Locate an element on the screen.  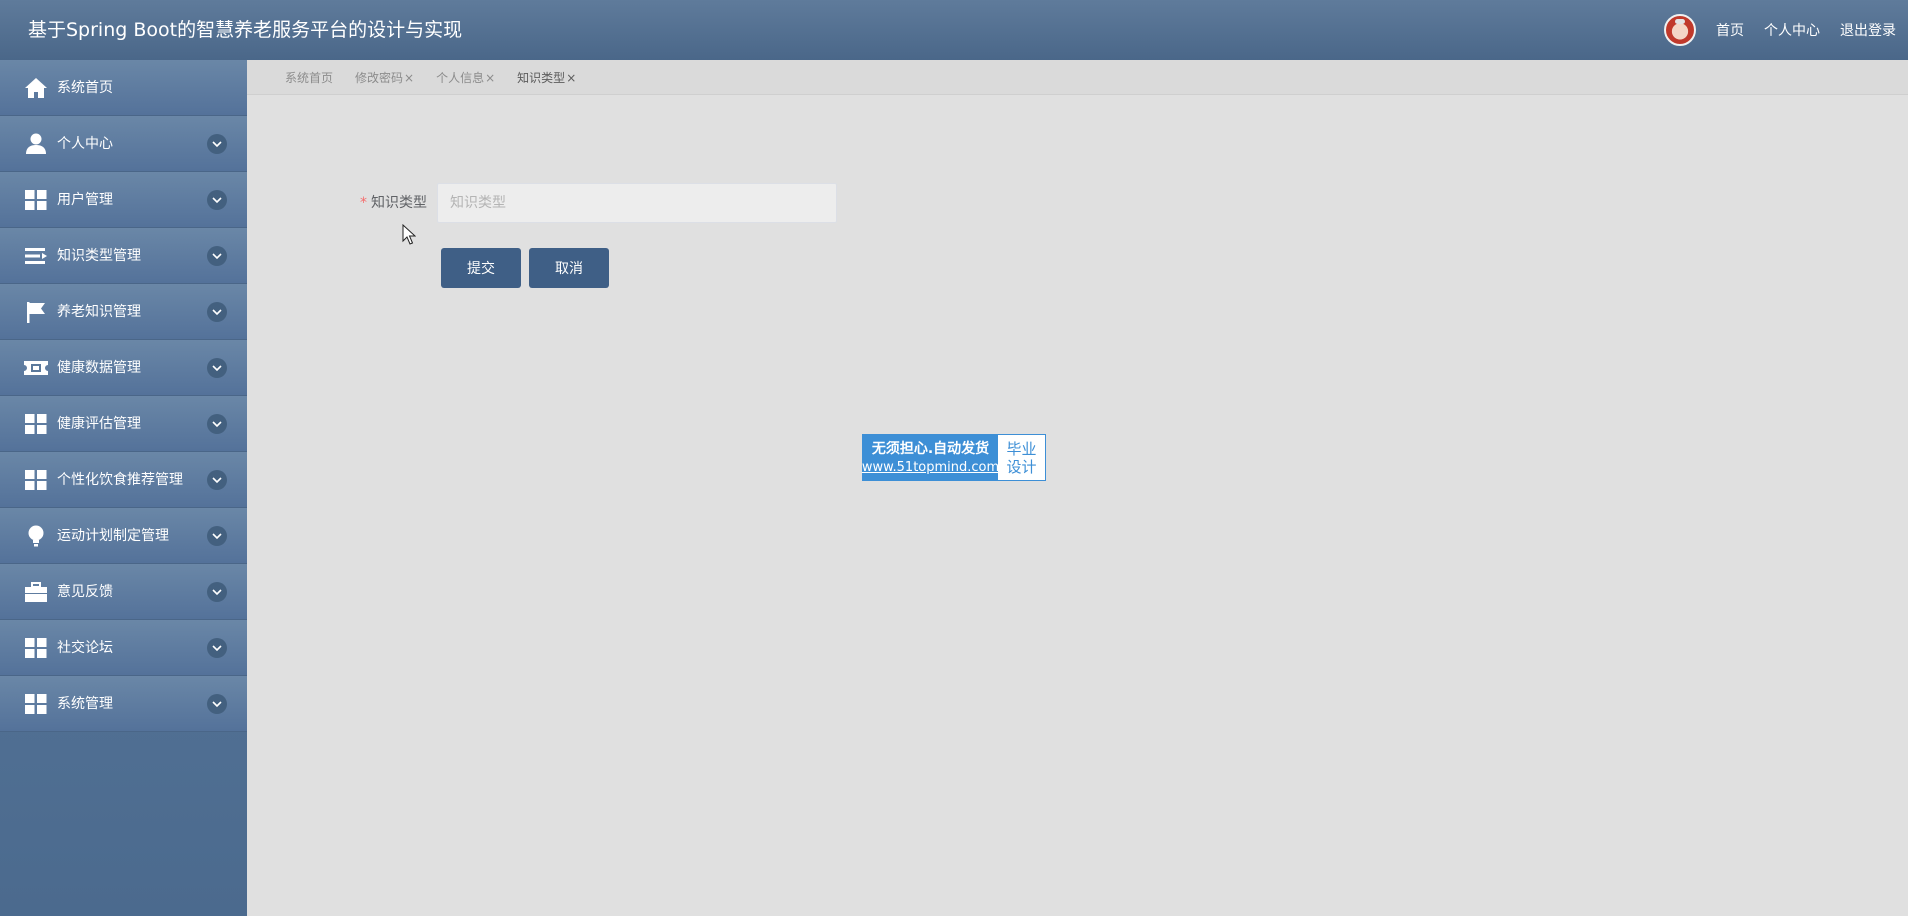
tab-bar: 系统首页 修改密码× 个人信息× 知识类型× is located at coordinates (1077, 77).